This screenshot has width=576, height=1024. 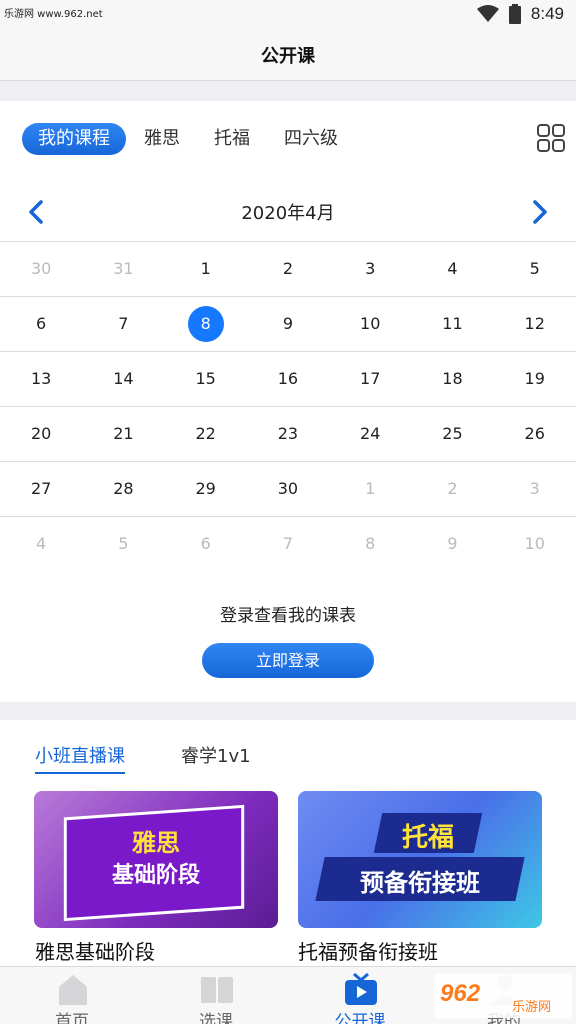 I want to click on calendar-day-number: 23, so click(x=288, y=433).